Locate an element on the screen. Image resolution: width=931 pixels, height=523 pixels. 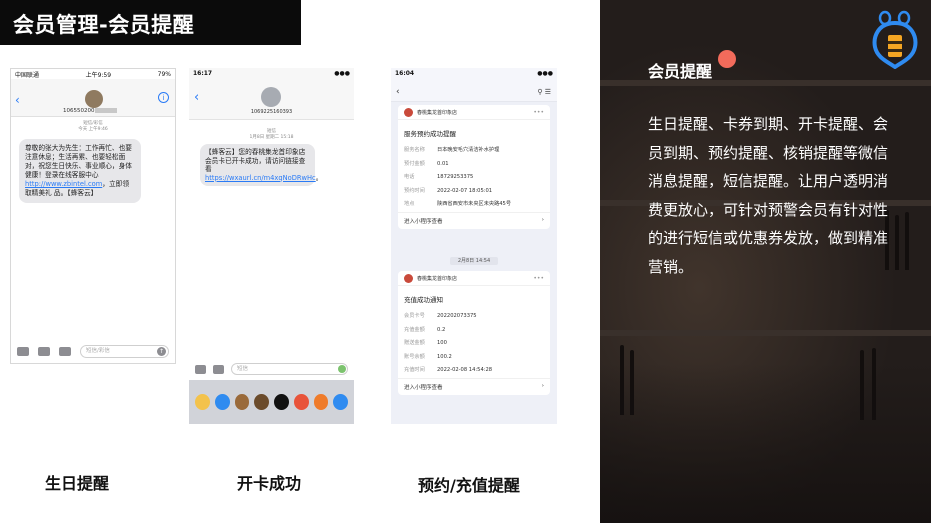
memoji-app-icon is located at coordinates (242, 402).